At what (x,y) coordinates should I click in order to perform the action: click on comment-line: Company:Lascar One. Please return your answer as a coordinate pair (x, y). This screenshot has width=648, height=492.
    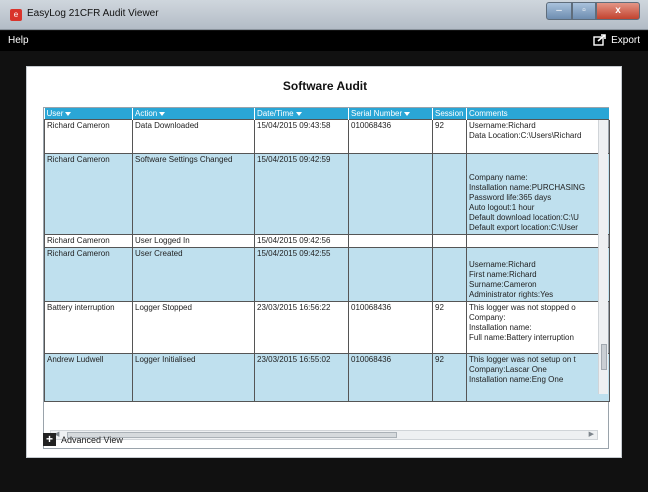
    Looking at the image, I should click on (508, 369).